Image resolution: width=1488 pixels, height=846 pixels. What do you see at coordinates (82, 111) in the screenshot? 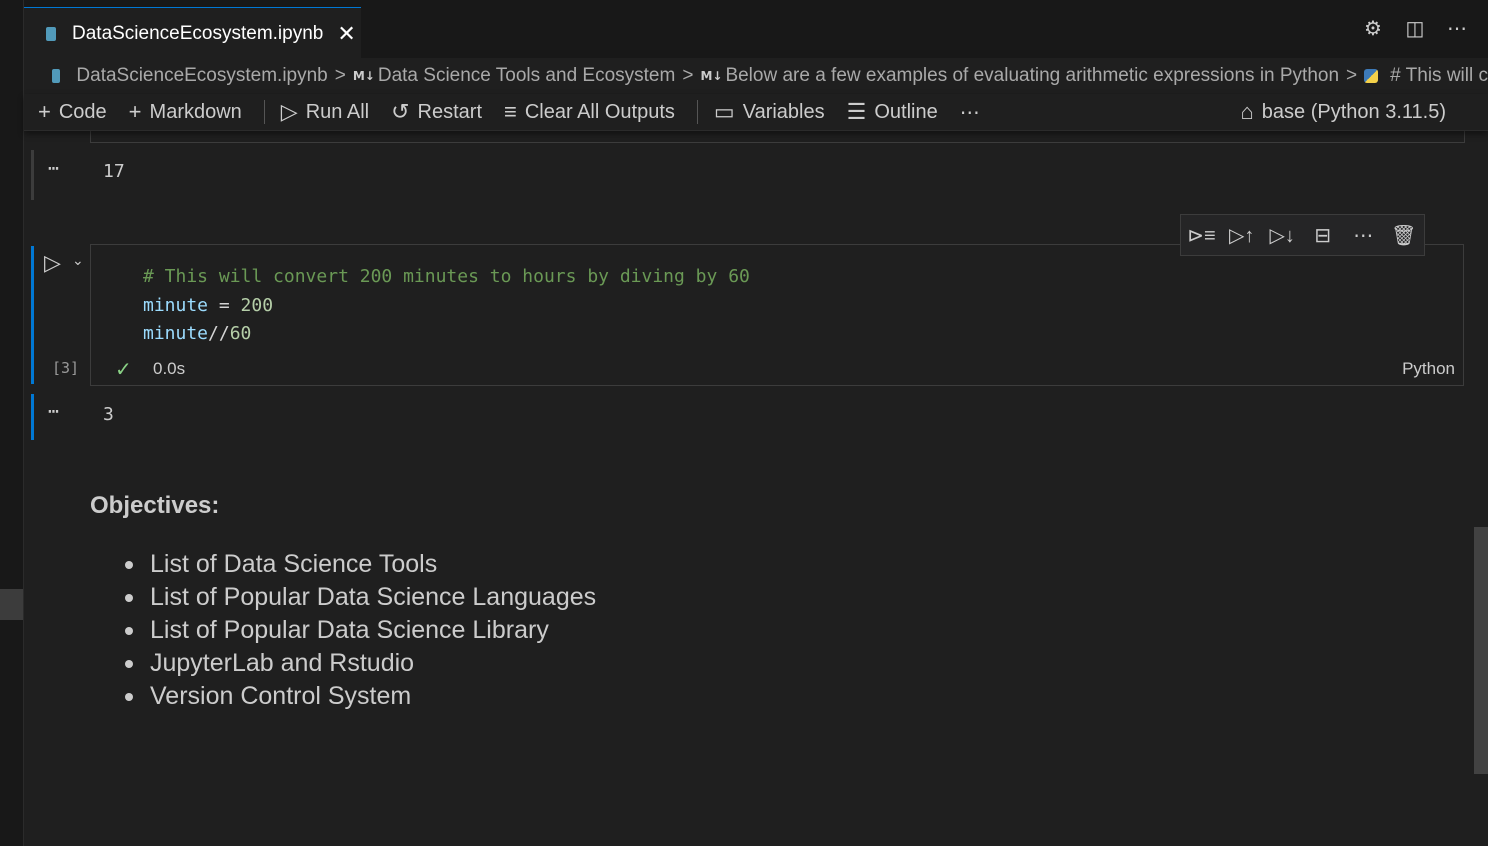
I see `add-code-label: Code` at bounding box center [82, 111].